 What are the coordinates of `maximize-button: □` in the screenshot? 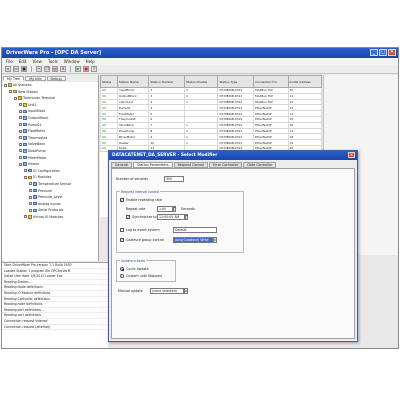 It's located at (383, 52).